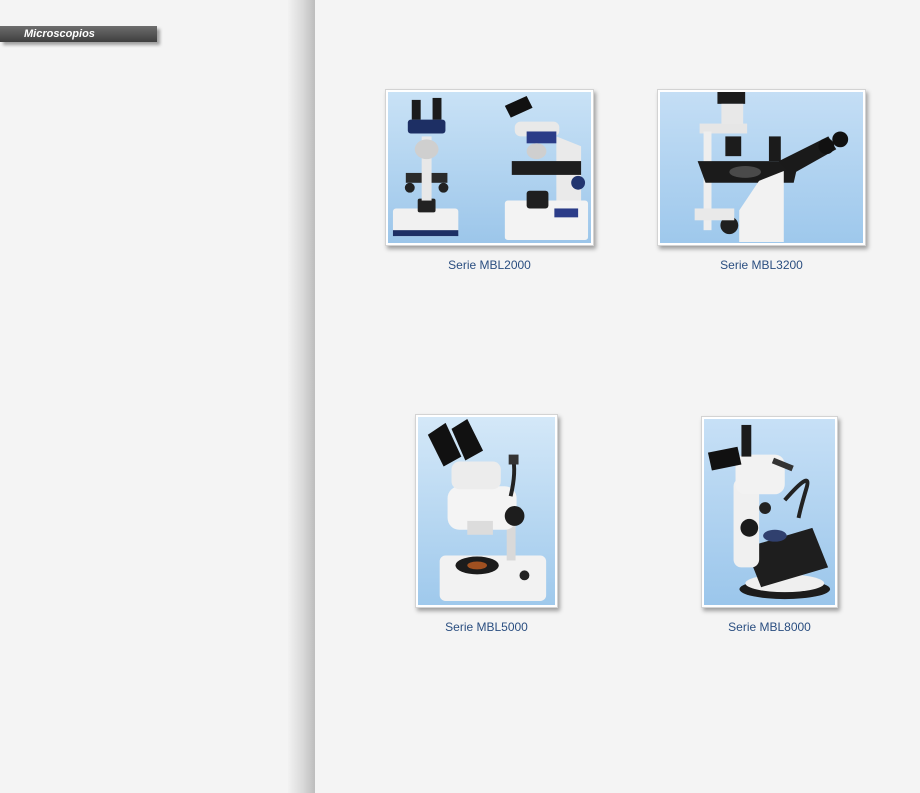 The image size is (920, 793). I want to click on microscope-mbl3200-image, so click(761, 167).